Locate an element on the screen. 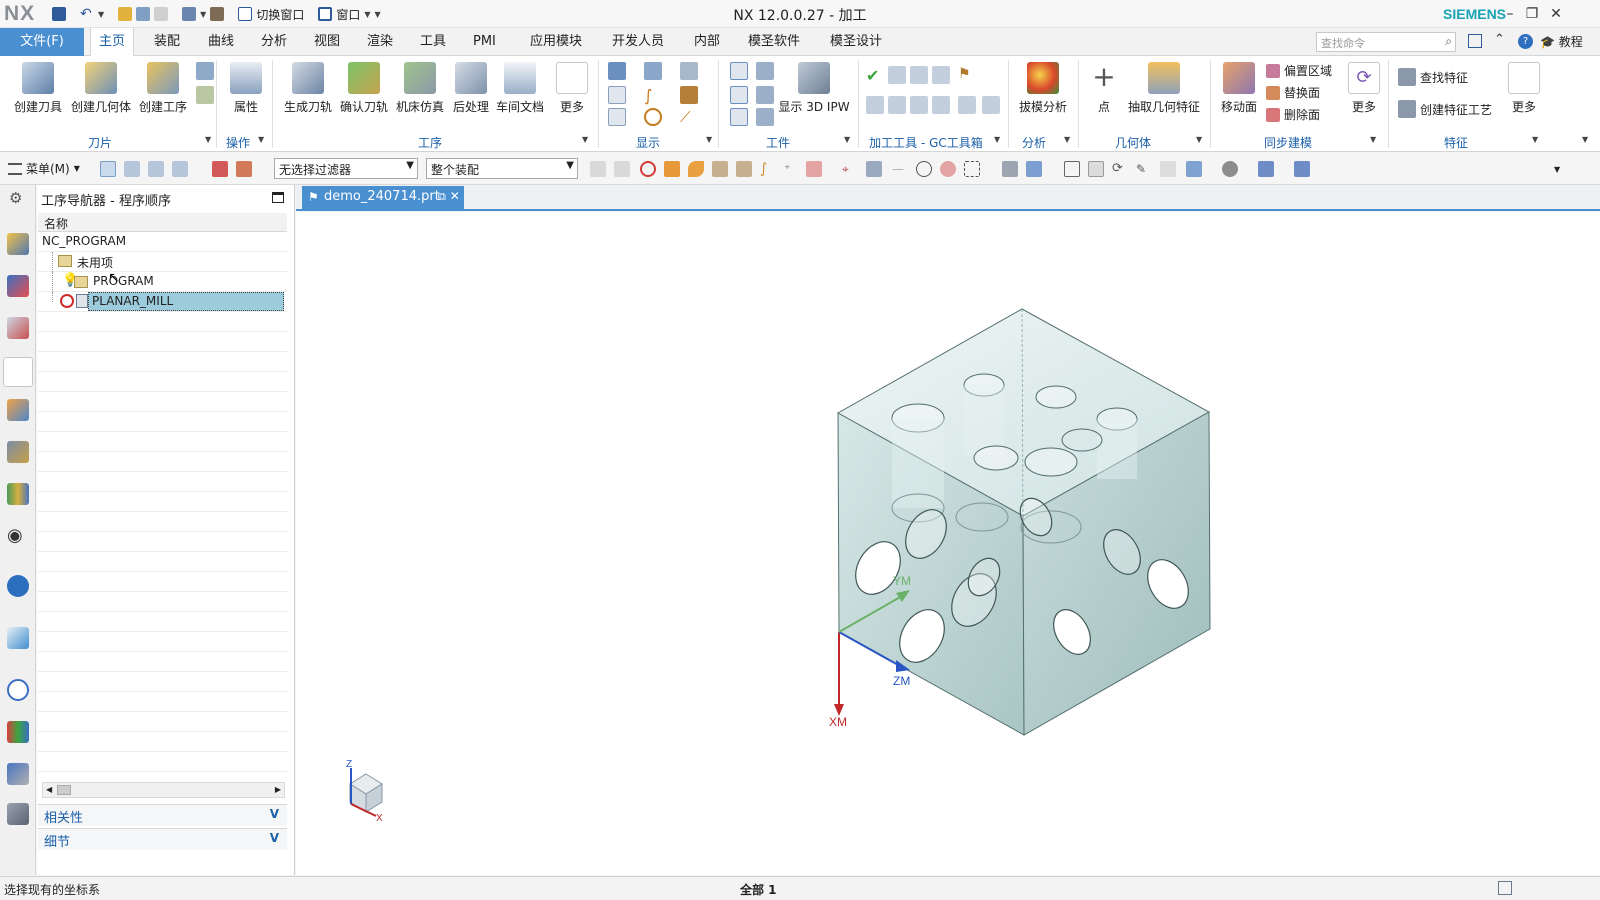  pan-icon: ✎ is located at coordinates (1144, 169).